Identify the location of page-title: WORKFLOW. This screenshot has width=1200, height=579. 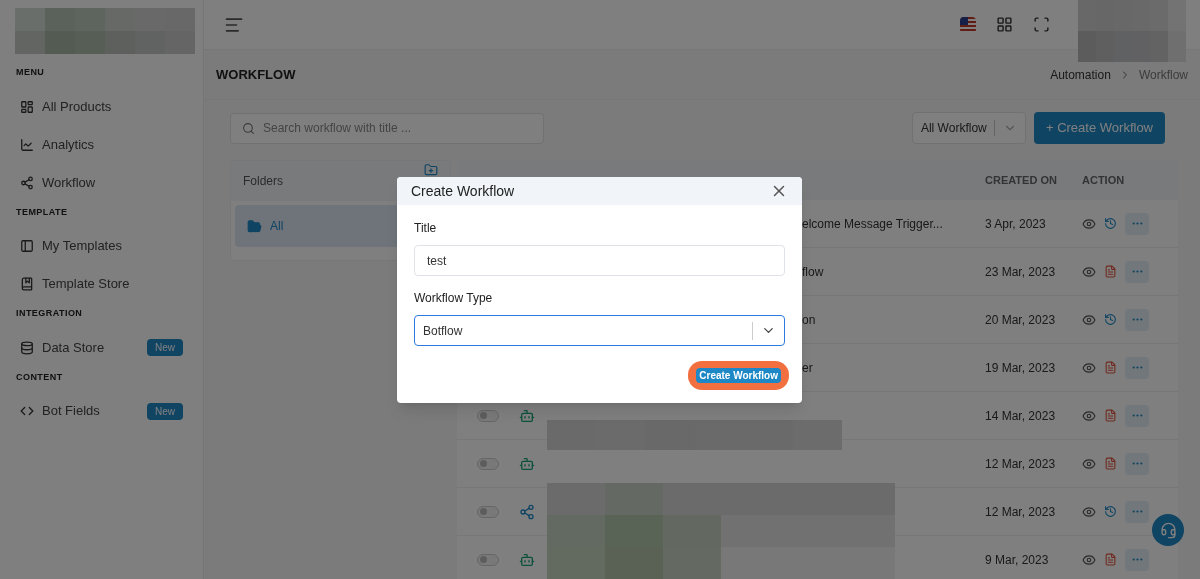
(256, 74).